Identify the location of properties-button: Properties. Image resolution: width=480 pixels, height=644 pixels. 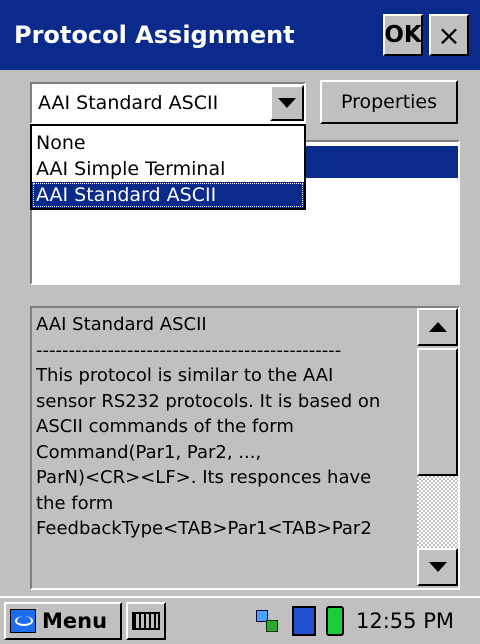
(389, 102).